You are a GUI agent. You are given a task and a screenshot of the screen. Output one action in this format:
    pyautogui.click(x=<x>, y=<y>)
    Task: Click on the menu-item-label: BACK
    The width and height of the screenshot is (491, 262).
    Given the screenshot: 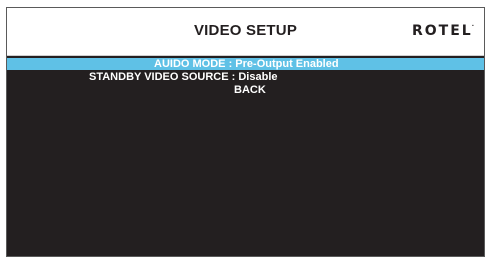 What is the action you would take?
    pyautogui.click(x=250, y=90)
    